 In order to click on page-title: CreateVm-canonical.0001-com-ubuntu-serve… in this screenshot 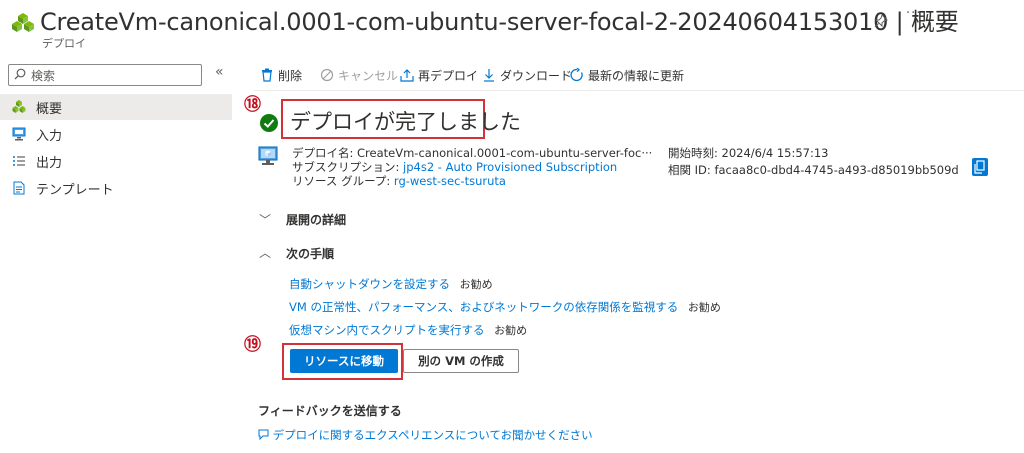, I will do `click(499, 22)`.